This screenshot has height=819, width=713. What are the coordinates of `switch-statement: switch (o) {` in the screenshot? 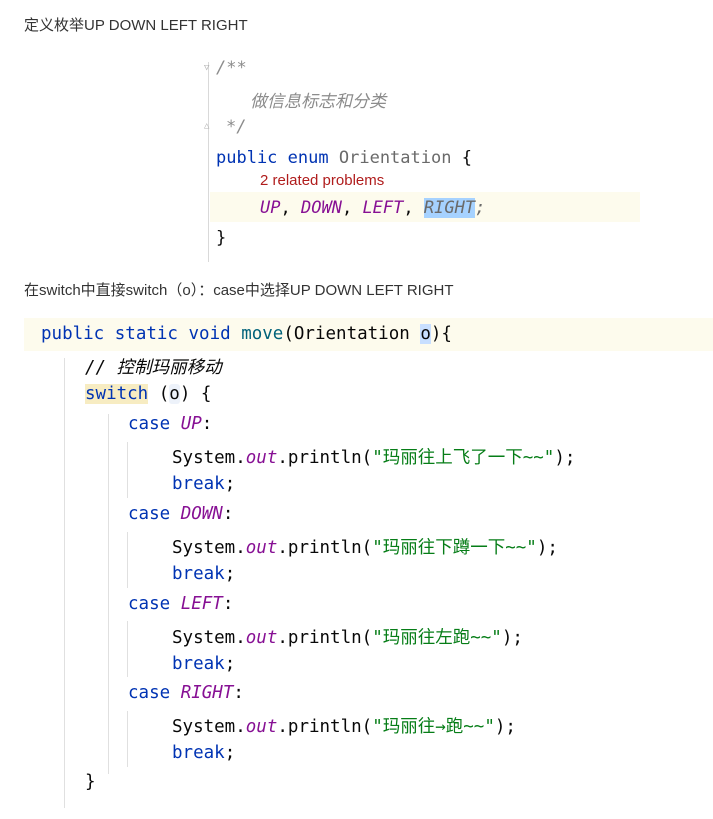 It's located at (148, 394).